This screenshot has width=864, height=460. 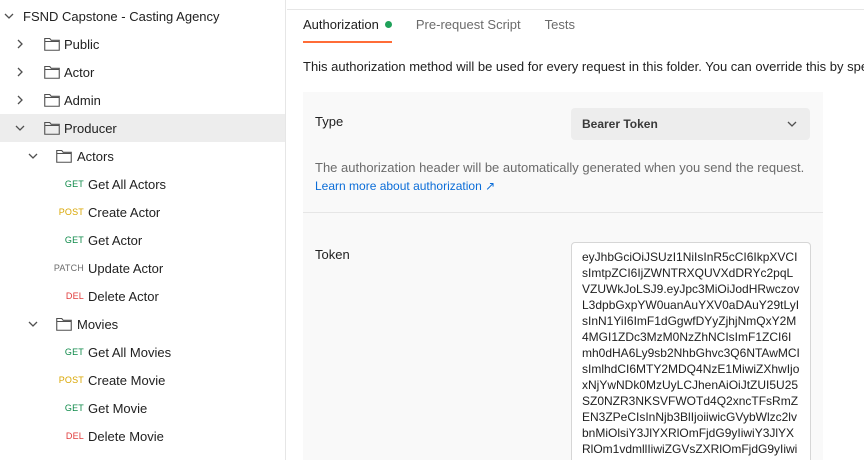 I want to click on request-item-get-all-movies: GET Get All Movies, so click(x=142, y=352).